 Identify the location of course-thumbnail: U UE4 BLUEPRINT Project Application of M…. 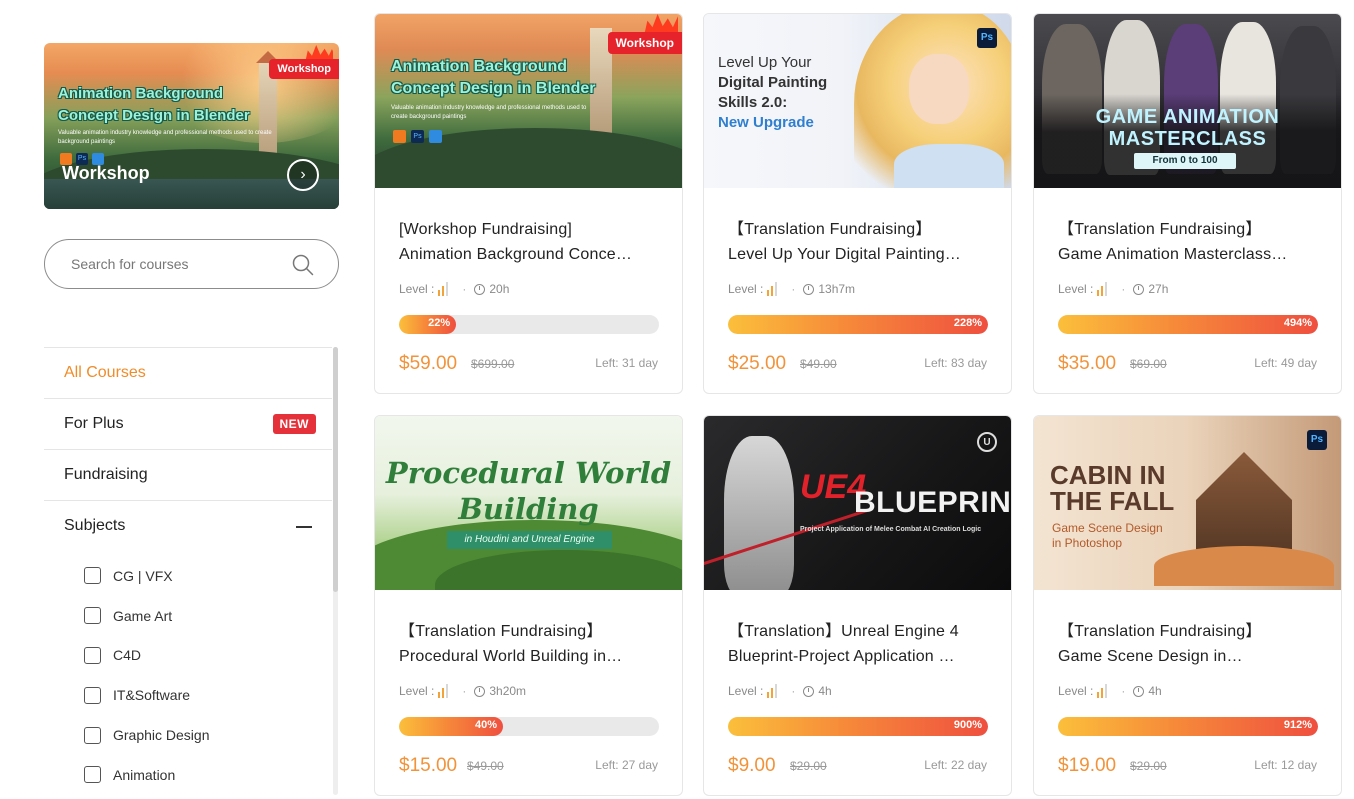
(857, 503).